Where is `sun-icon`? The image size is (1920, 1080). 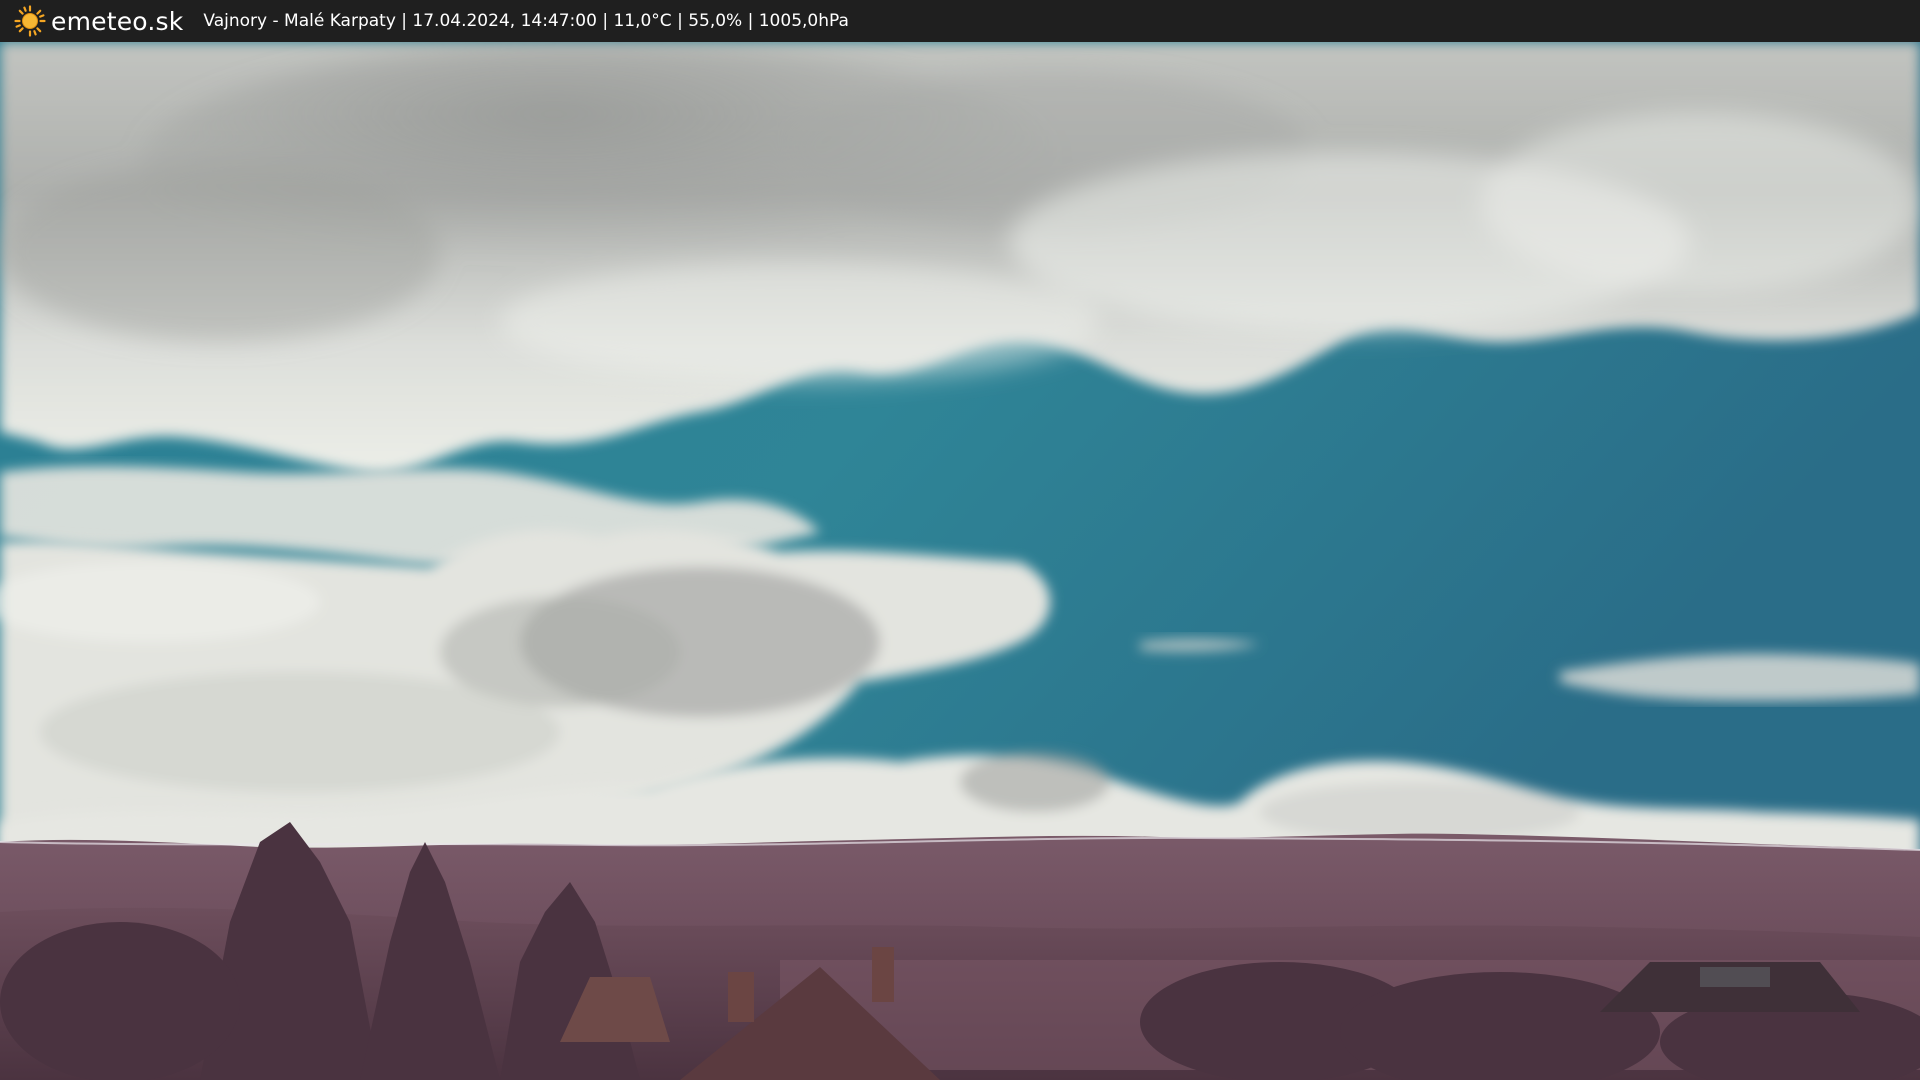
sun-icon is located at coordinates (30, 21).